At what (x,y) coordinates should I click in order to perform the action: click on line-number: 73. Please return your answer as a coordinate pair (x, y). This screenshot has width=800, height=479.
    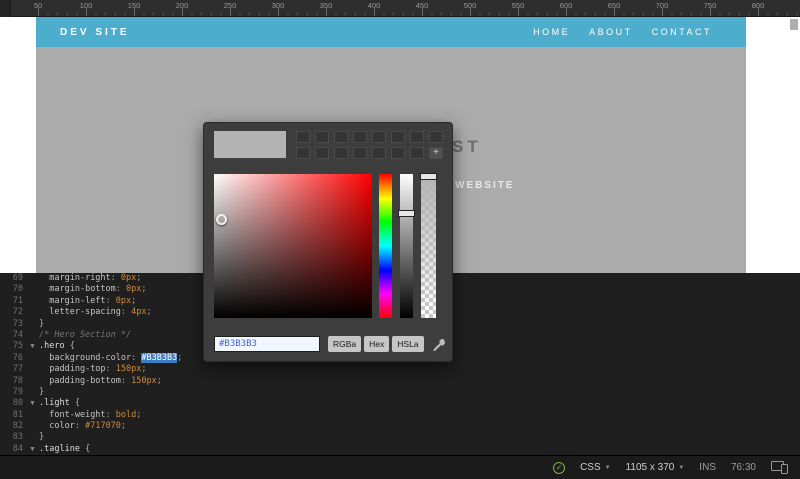
    Looking at the image, I should click on (17, 323).